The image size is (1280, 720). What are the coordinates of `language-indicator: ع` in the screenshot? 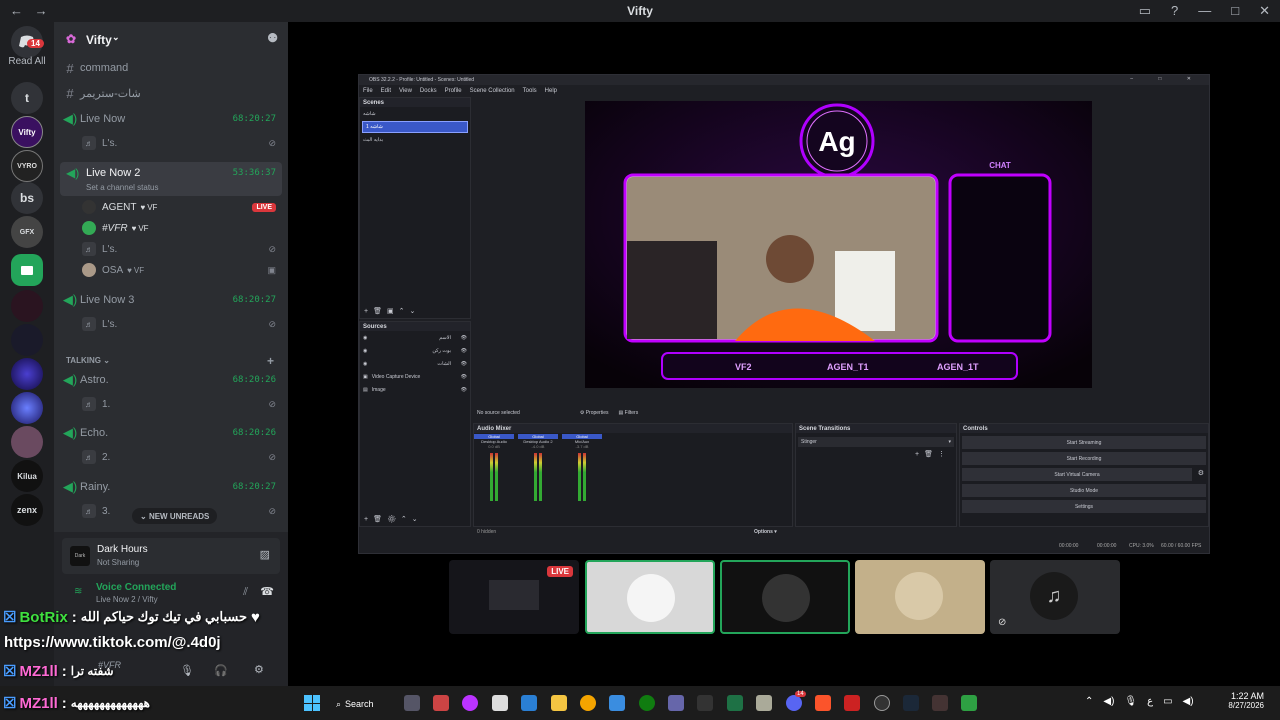 It's located at (1150, 701).